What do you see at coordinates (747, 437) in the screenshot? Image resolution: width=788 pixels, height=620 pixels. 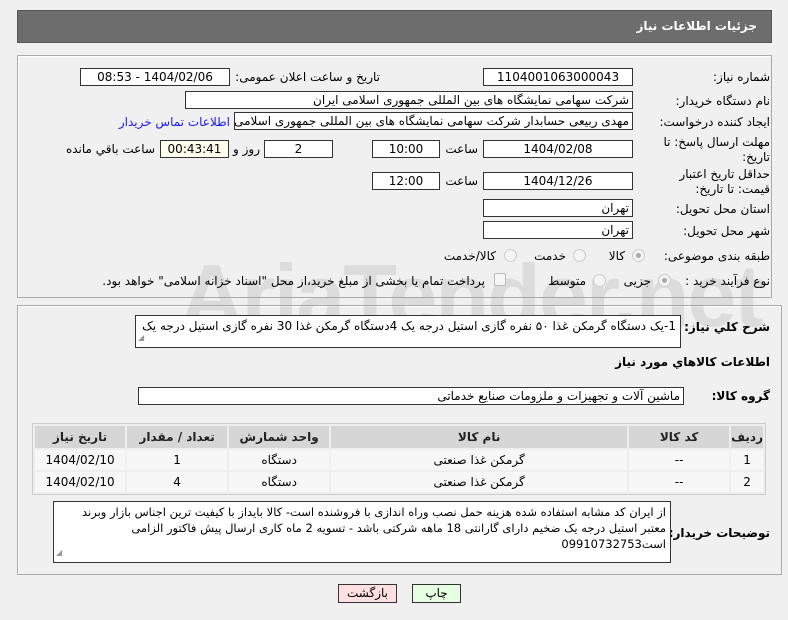 I see `col-row: ردیف` at bounding box center [747, 437].